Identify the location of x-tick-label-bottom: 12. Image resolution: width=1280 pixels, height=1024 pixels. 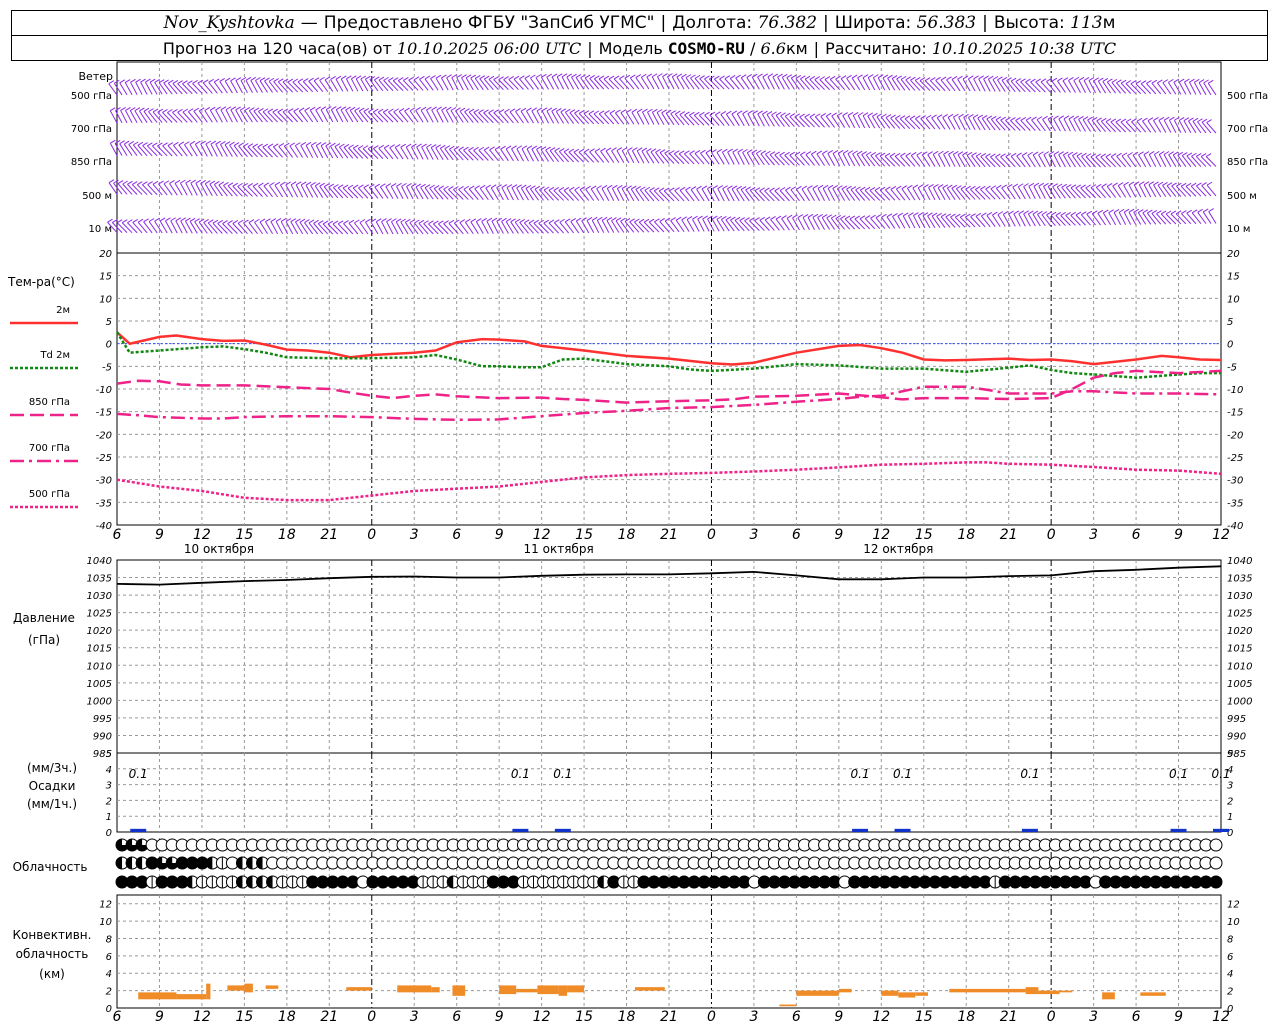
(542, 1016).